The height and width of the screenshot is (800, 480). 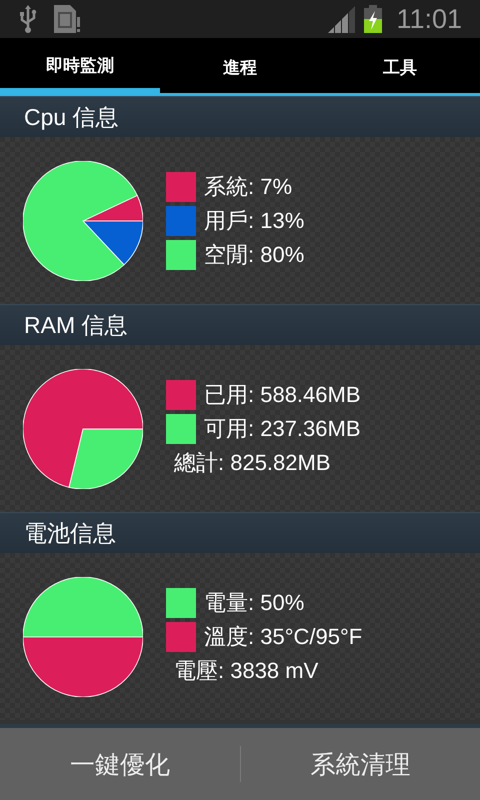 I want to click on legend-label: 溫度: 35°C/95°F, so click(x=283, y=636).